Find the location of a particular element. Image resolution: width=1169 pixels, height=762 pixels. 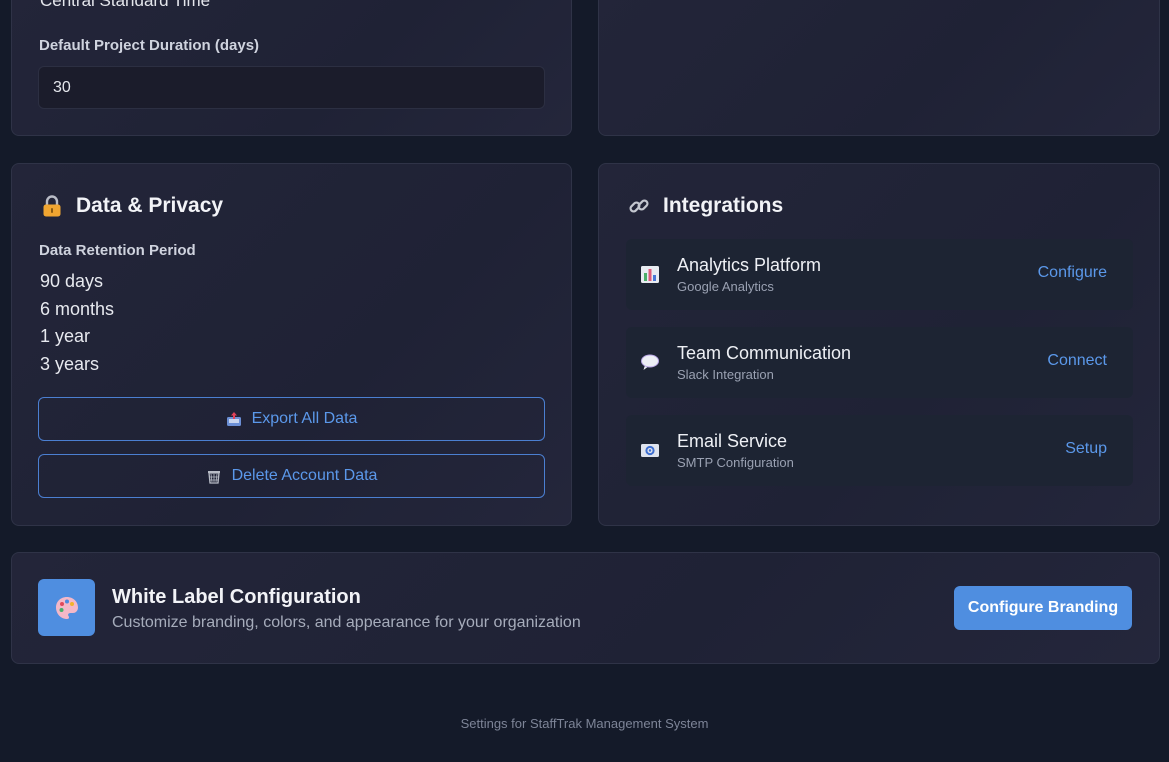

export-all-data-button: Export All Data is located at coordinates (291, 419).